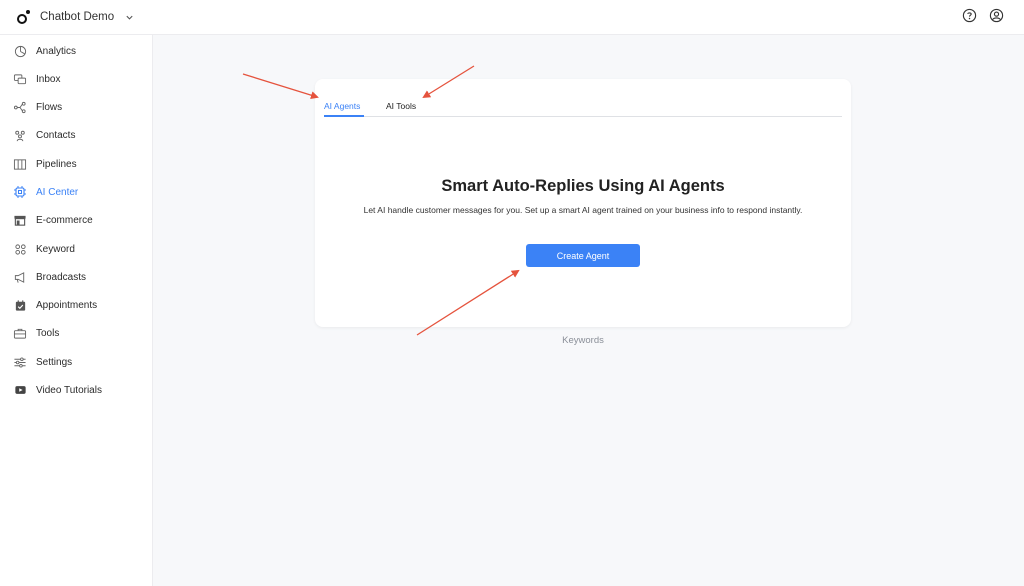 This screenshot has height=586, width=1024. I want to click on top-bar: Chatbot Demo, so click(512, 17).